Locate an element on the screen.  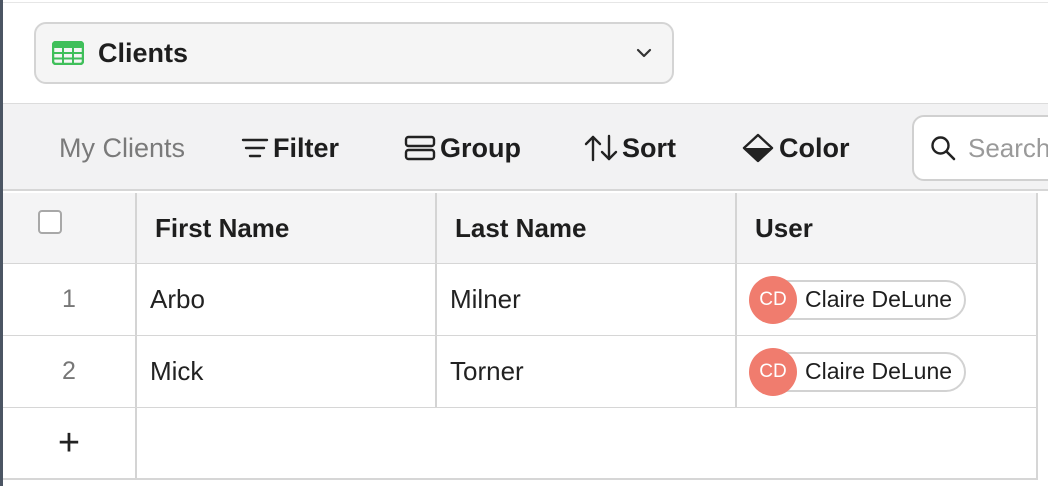
add-row: + is located at coordinates (520, 443).